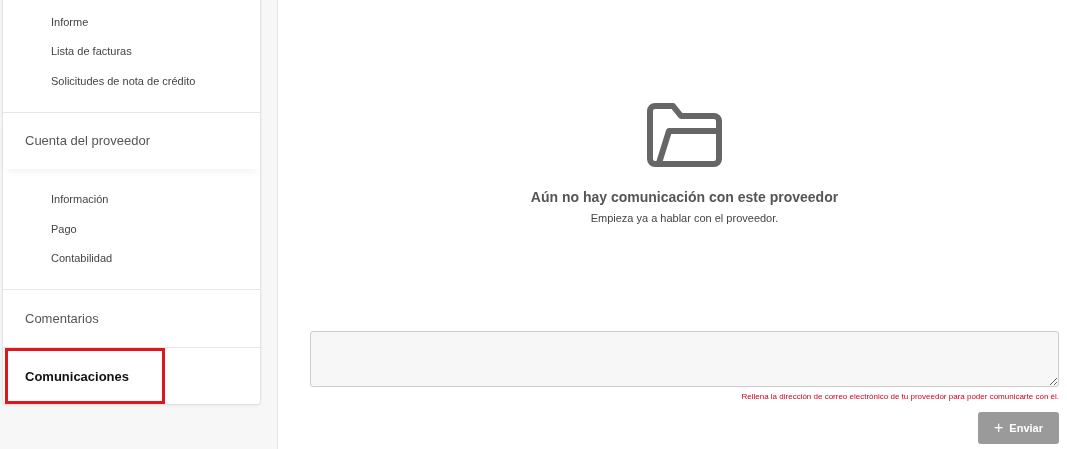  Describe the element at coordinates (131, 81) in the screenshot. I see `sidebar-item: Solicitudes de nota de crédito` at that location.